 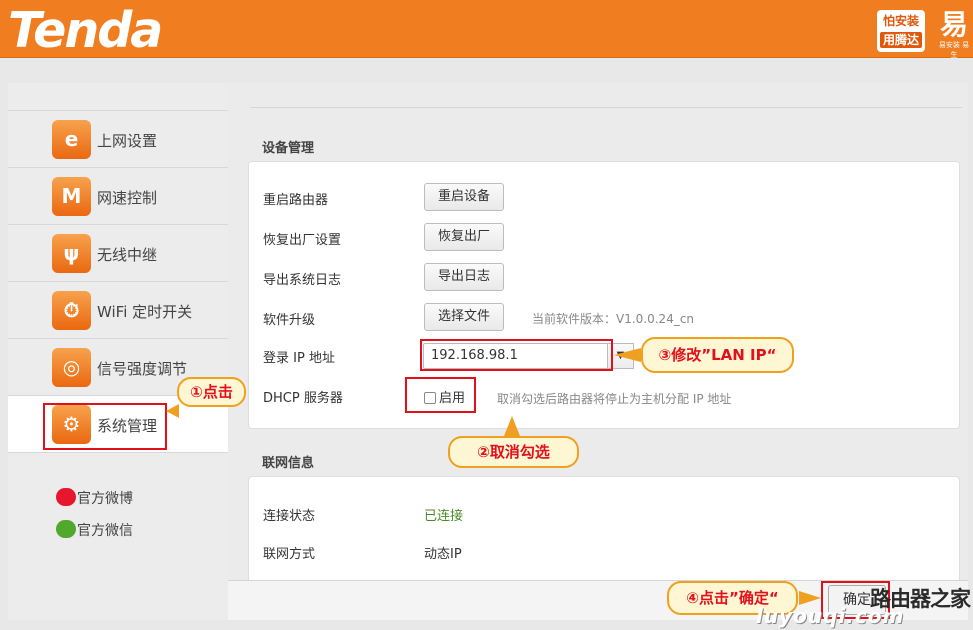 What do you see at coordinates (105, 531) in the screenshot?
I see `wechat-label: 官方微信` at bounding box center [105, 531].